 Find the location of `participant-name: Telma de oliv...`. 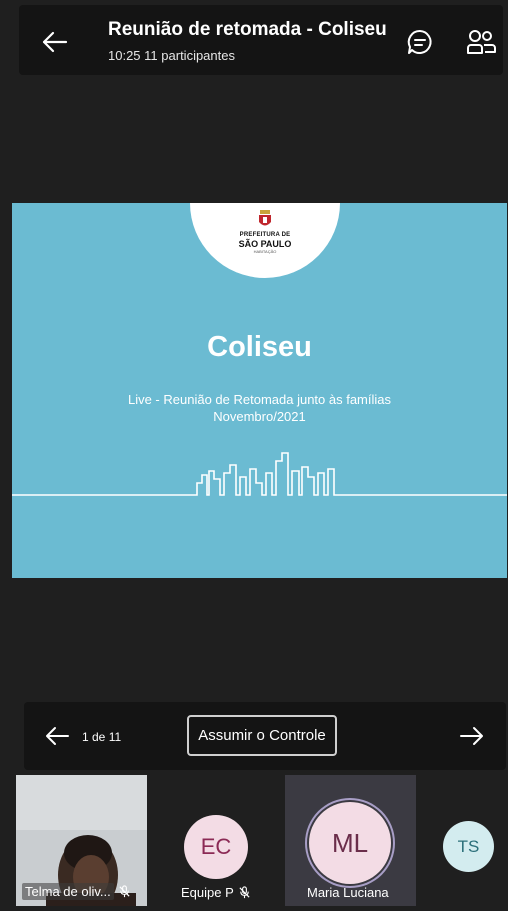

participant-name: Telma de oliv... is located at coordinates (68, 891).